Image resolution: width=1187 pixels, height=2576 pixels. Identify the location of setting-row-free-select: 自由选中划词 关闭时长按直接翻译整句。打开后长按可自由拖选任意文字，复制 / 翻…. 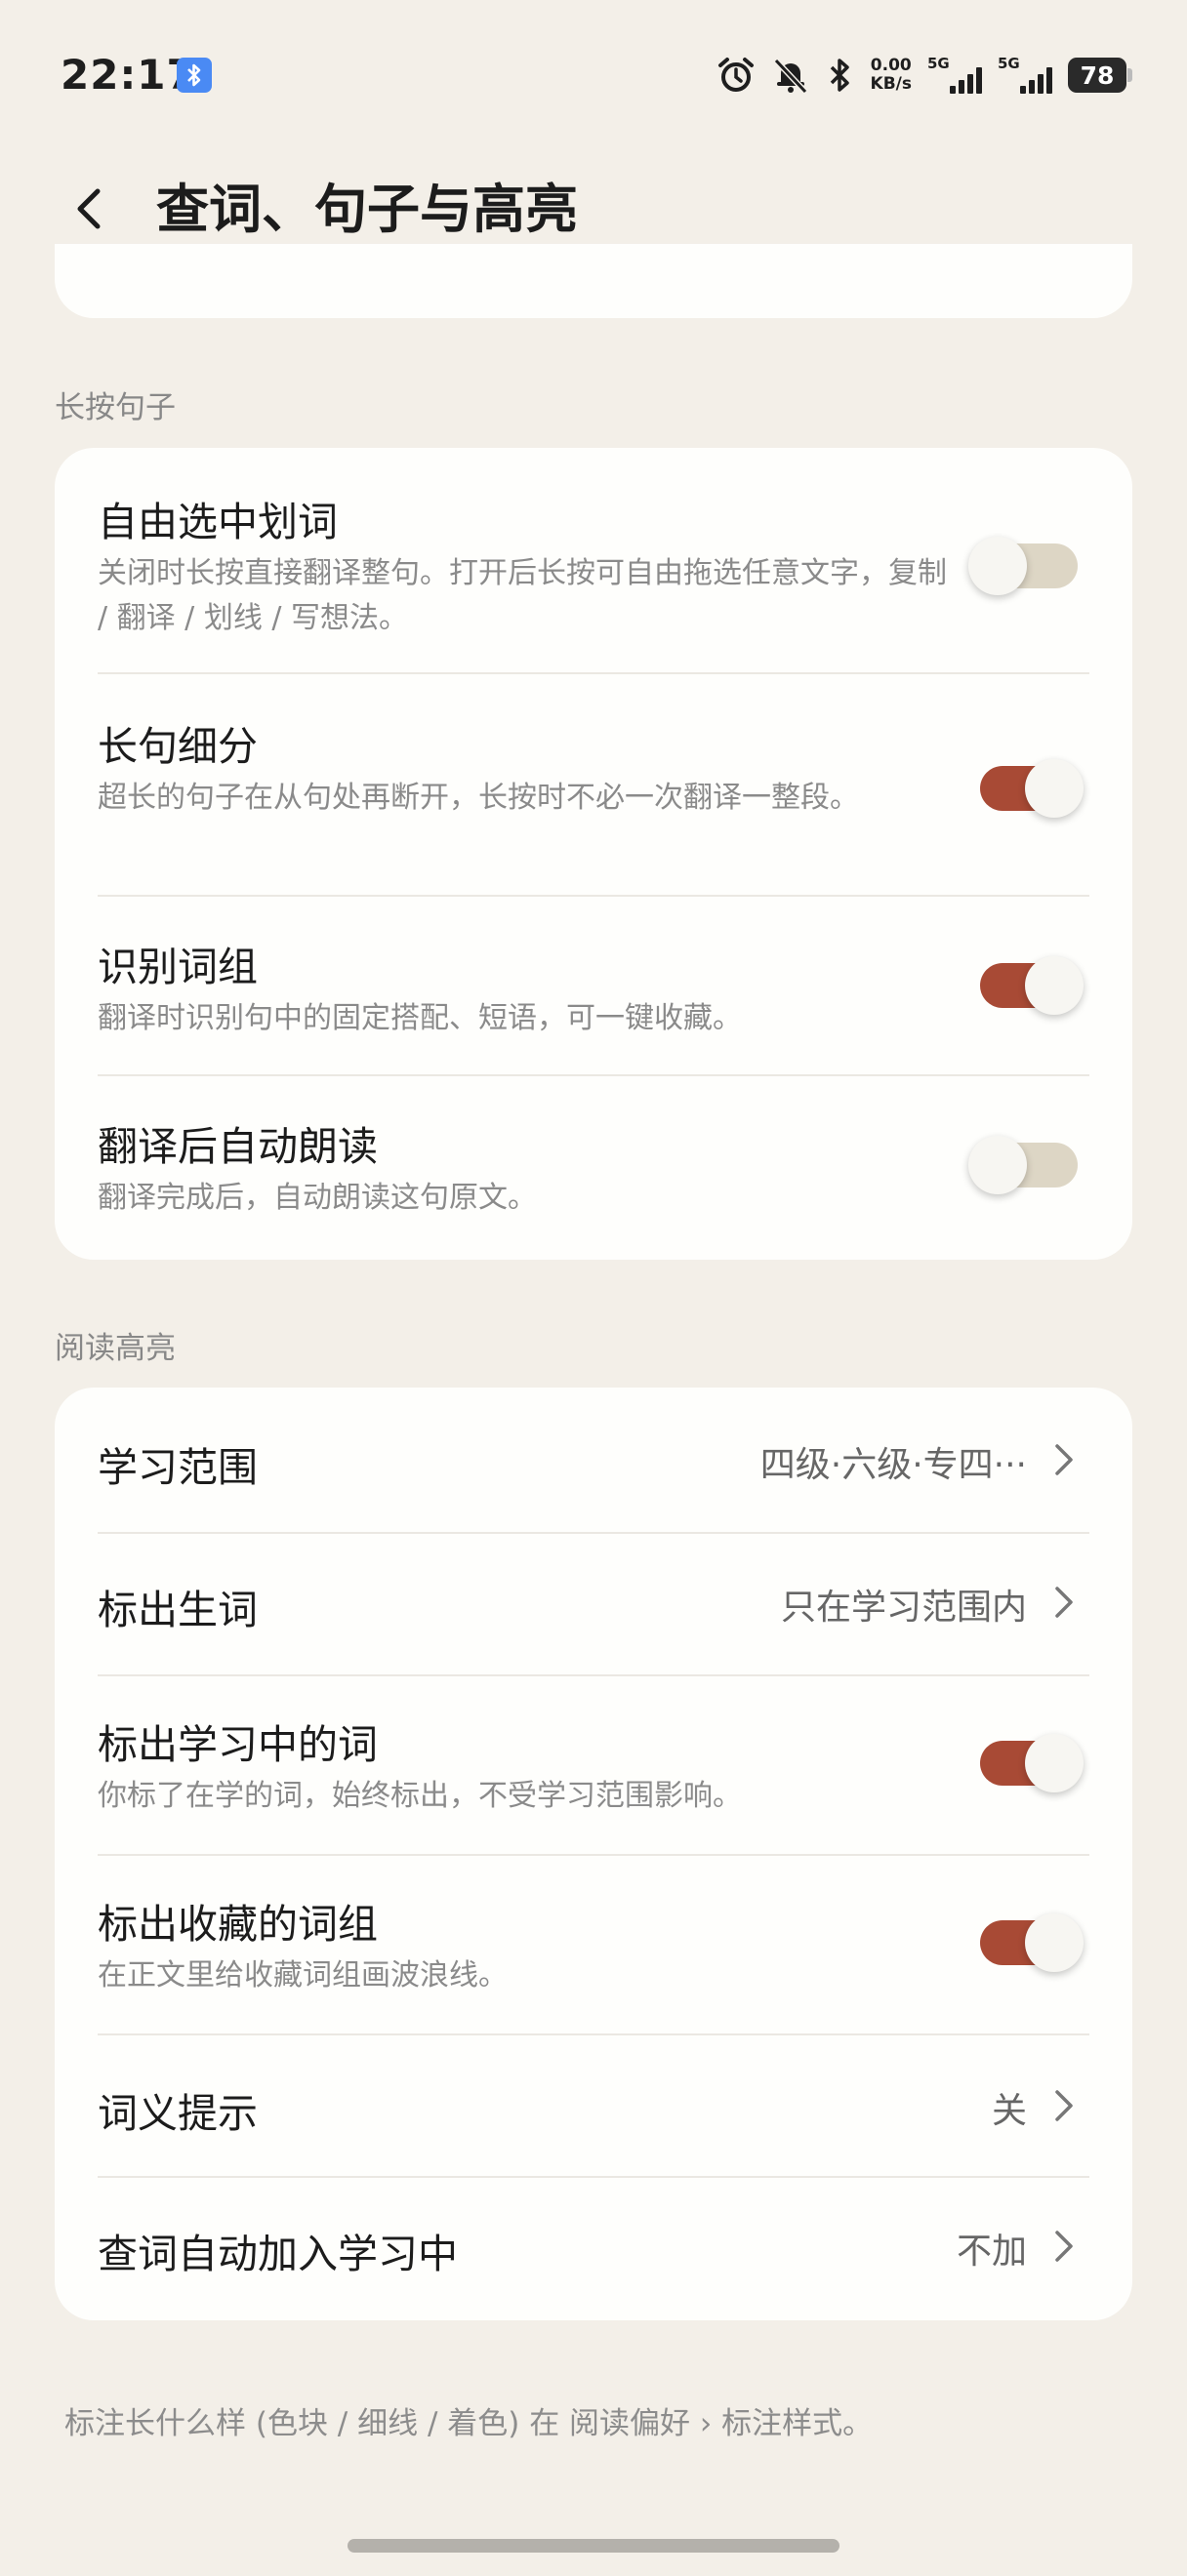
(593, 560).